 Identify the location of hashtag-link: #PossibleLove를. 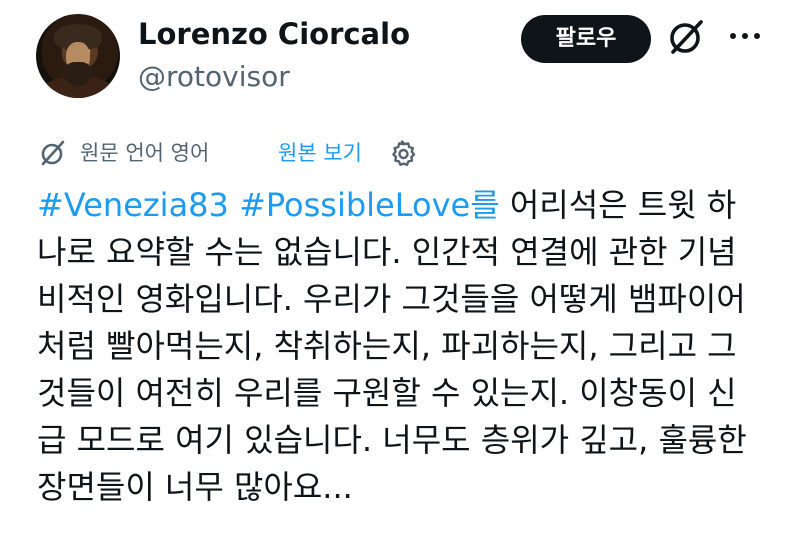
(369, 205).